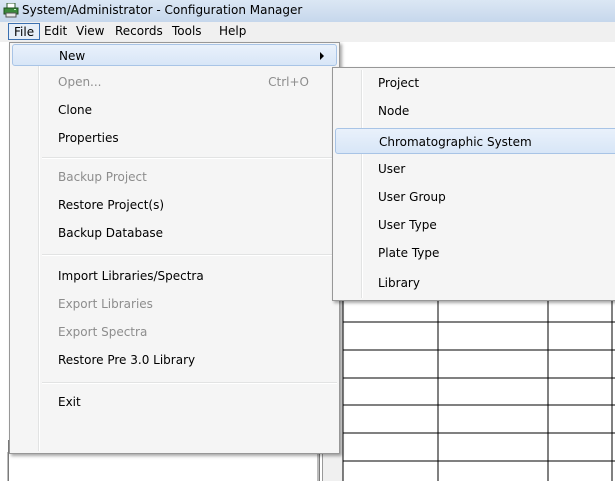 Image resolution: width=615 pixels, height=481 pixels. What do you see at coordinates (105, 304) in the screenshot?
I see `menu-item-label: Export Libraries` at bounding box center [105, 304].